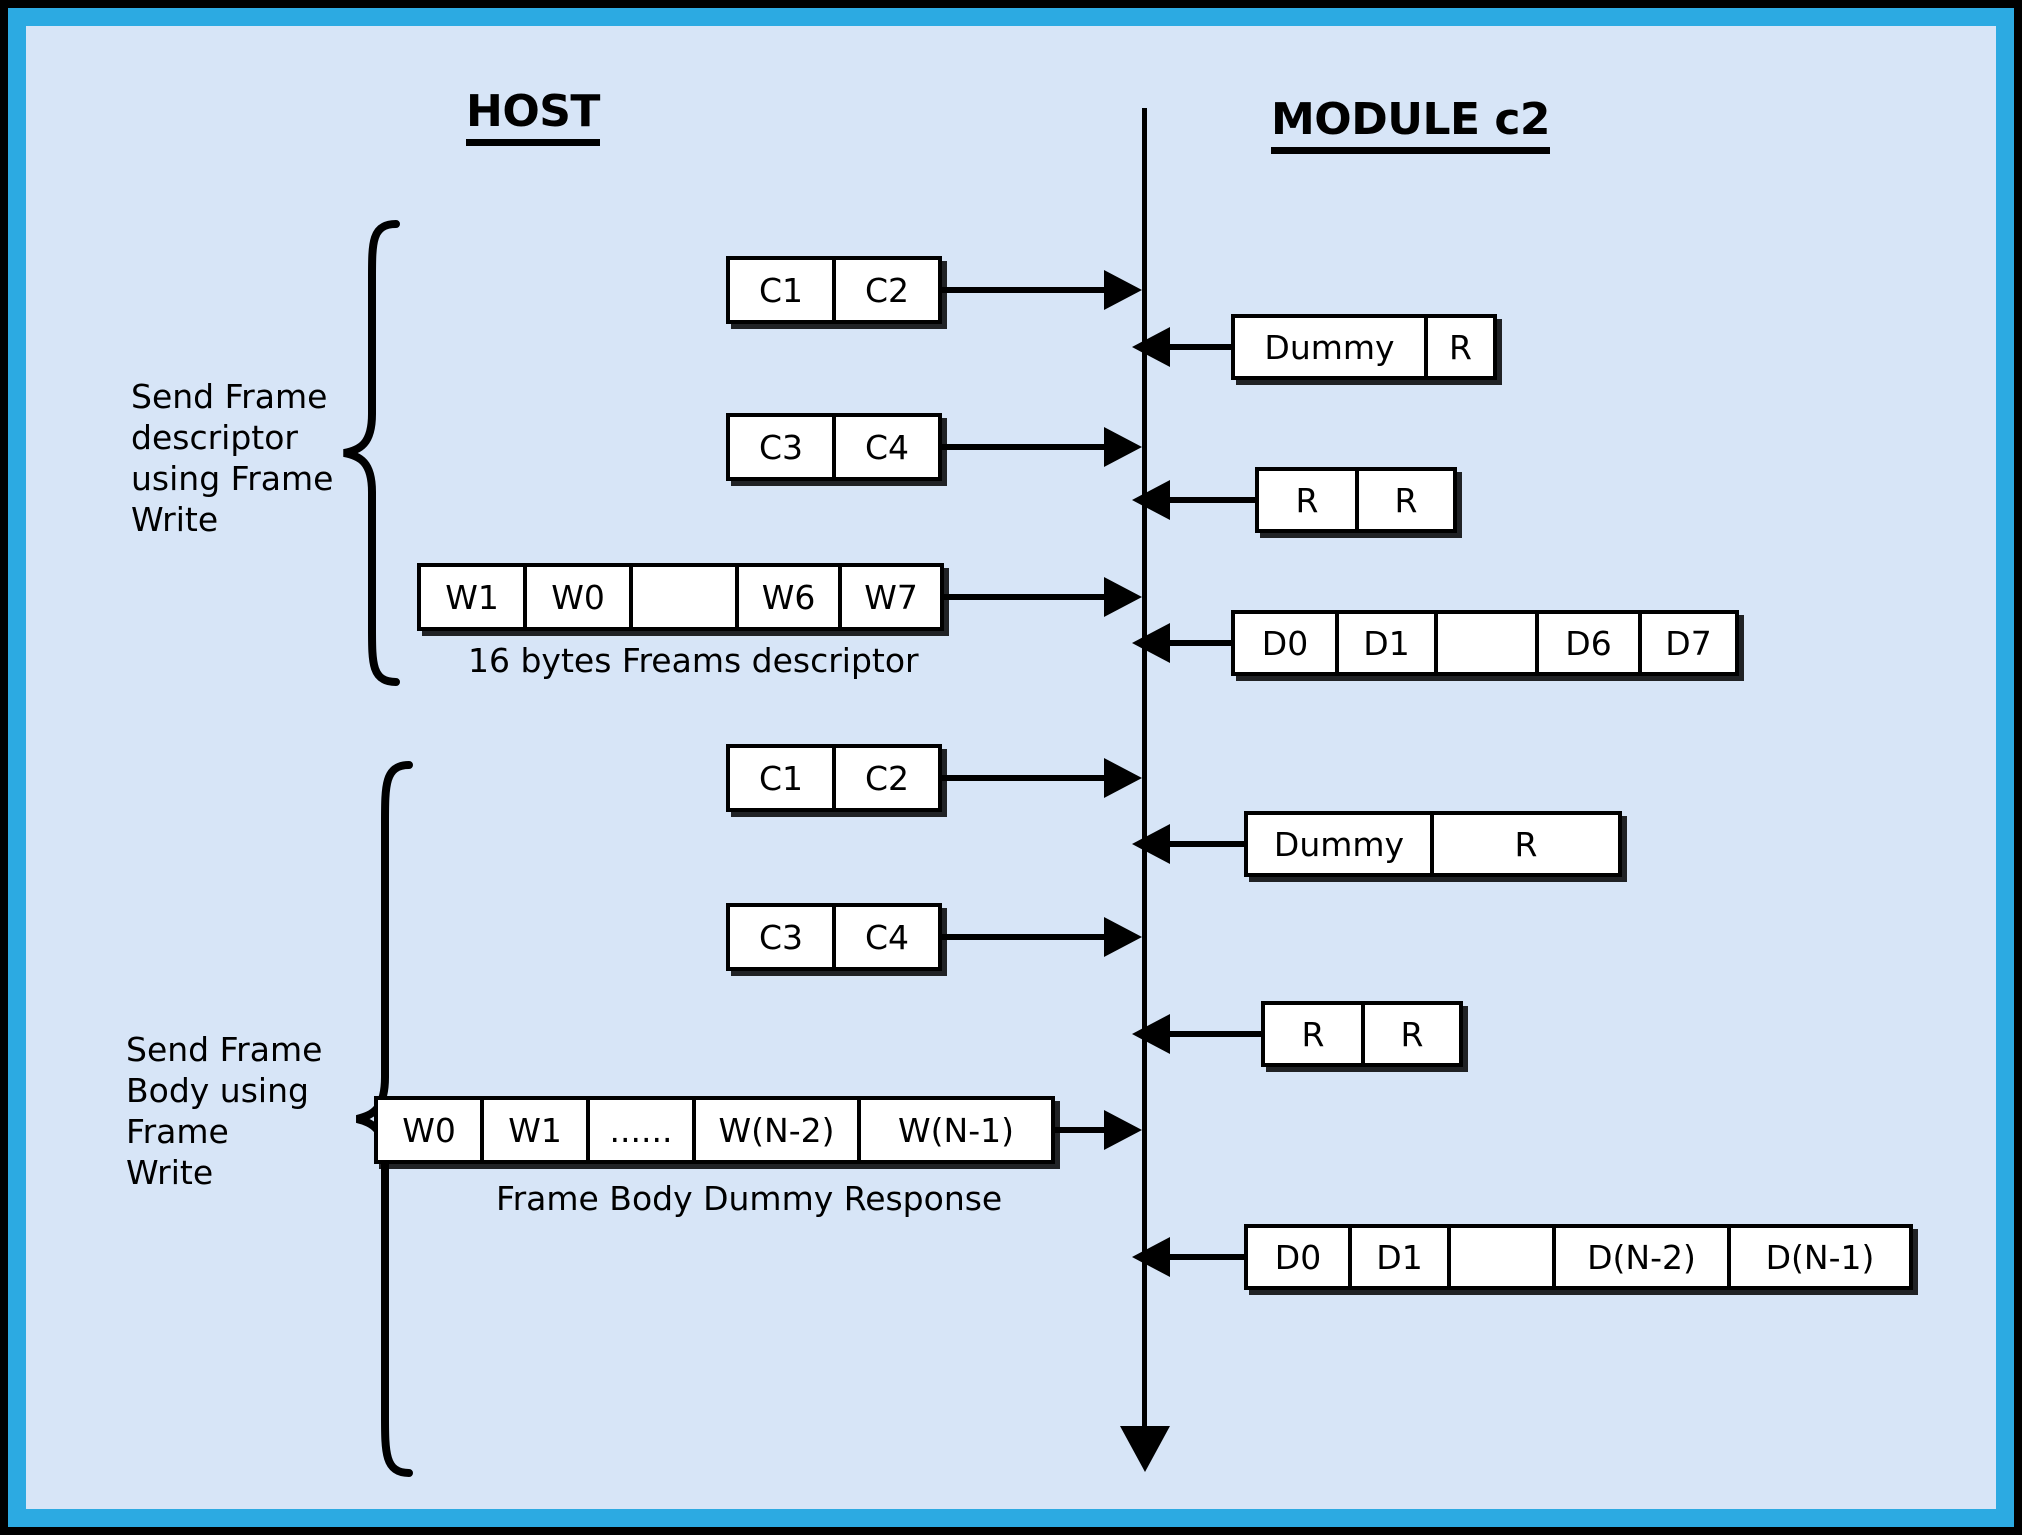 The width and height of the screenshot is (2022, 1535). Describe the element at coordinates (778, 1130) in the screenshot. I see `packet-cell: W(N-2)` at that location.